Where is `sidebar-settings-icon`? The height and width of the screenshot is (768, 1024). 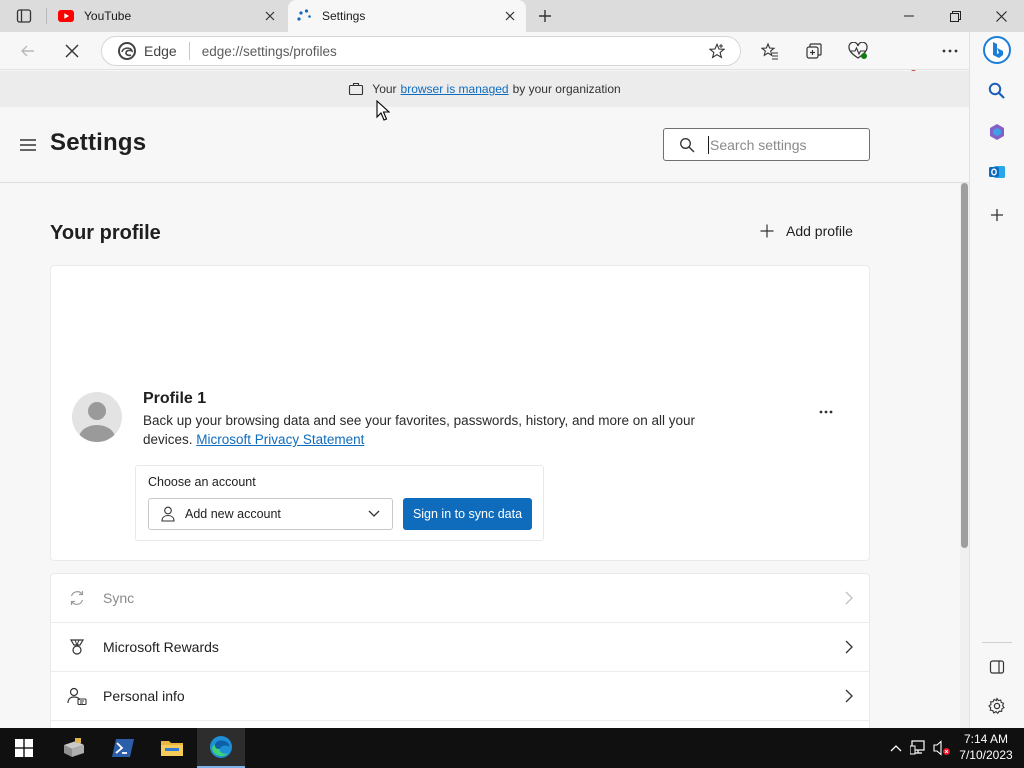 sidebar-settings-icon is located at coordinates (997, 706).